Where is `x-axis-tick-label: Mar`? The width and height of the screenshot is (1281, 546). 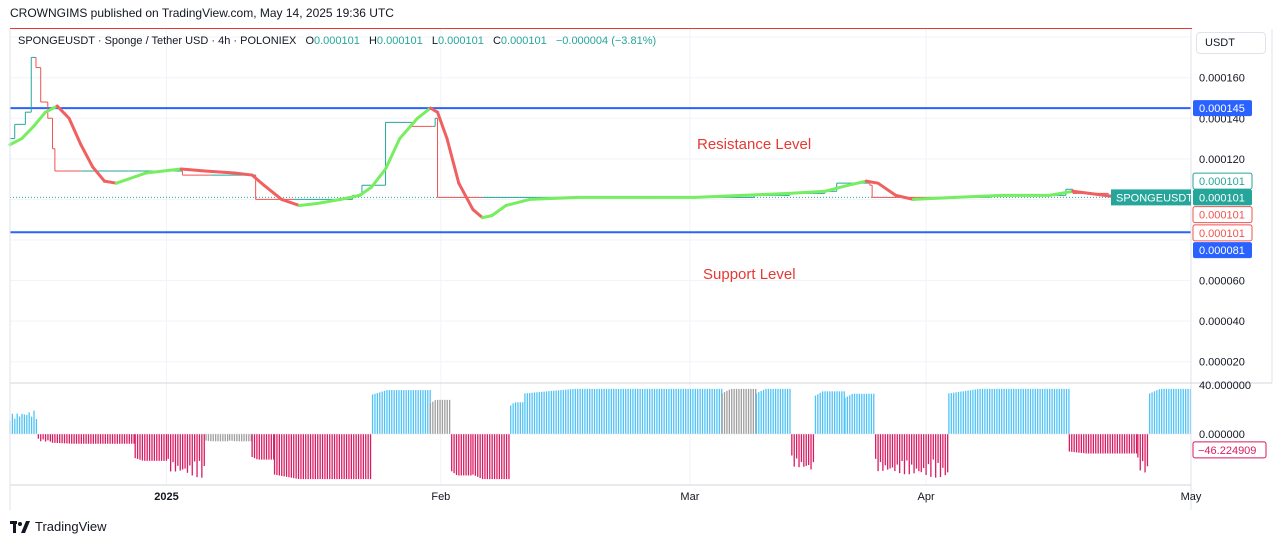 x-axis-tick-label: Mar is located at coordinates (689, 497).